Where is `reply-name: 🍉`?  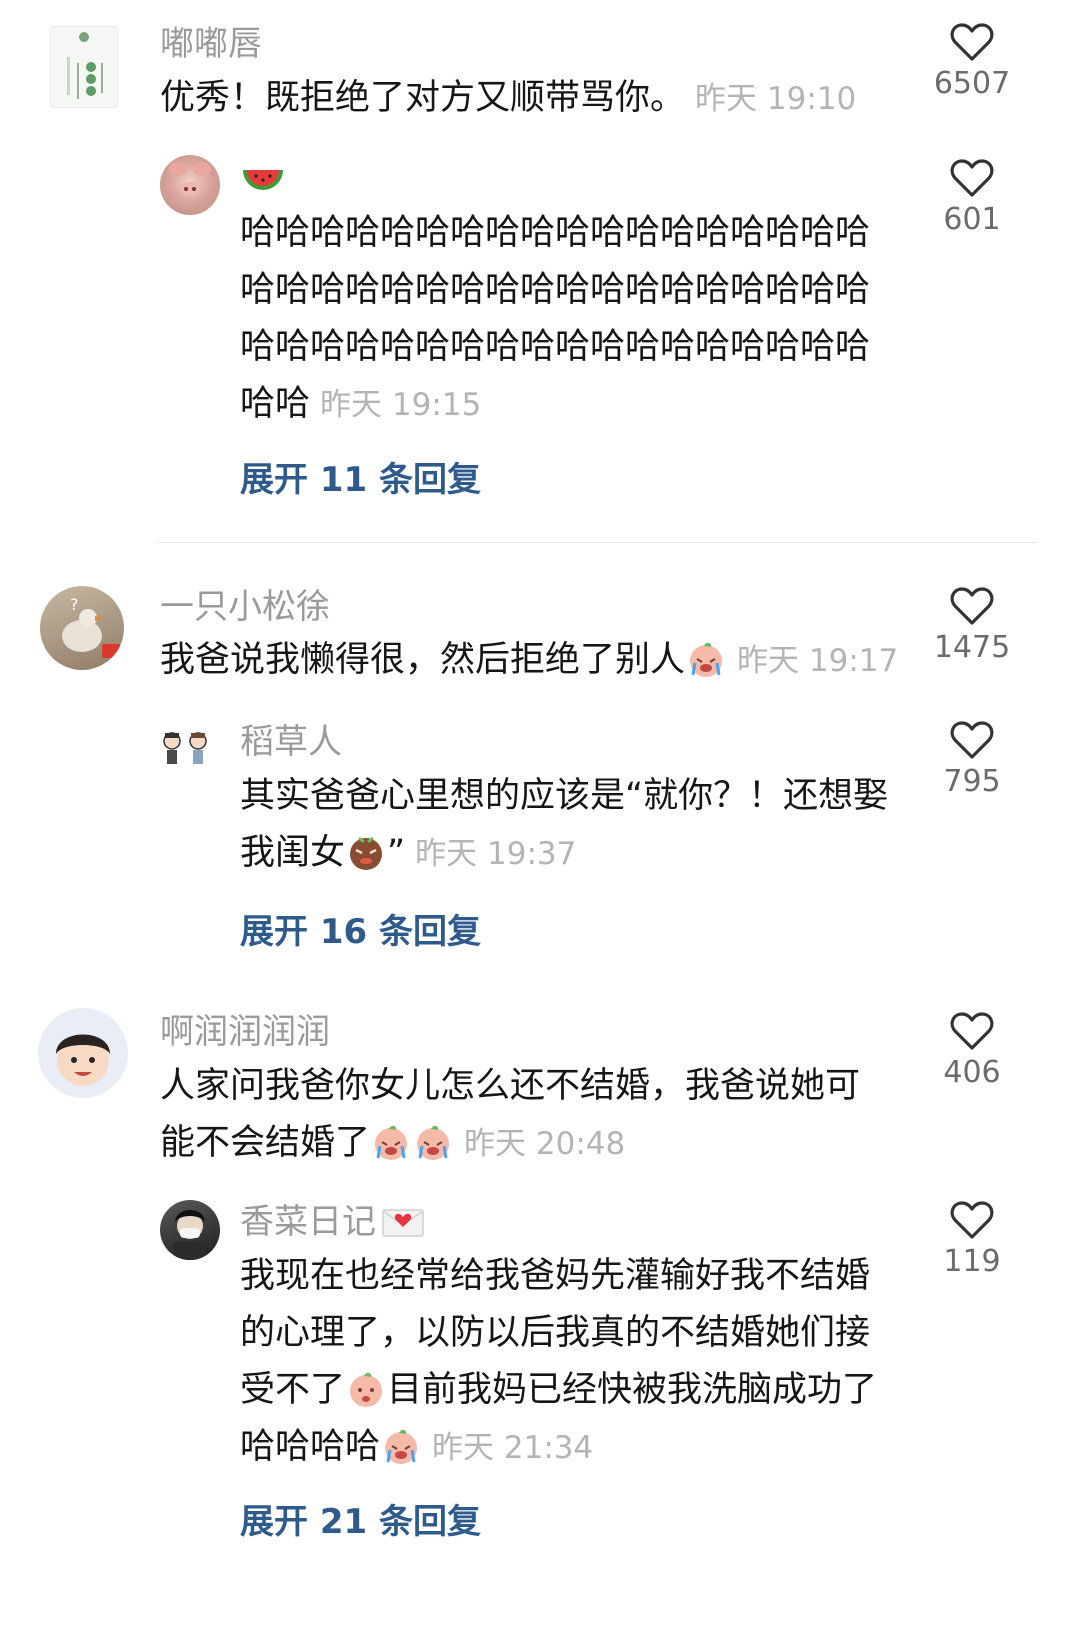 reply-name: 🍉 is located at coordinates (263, 184).